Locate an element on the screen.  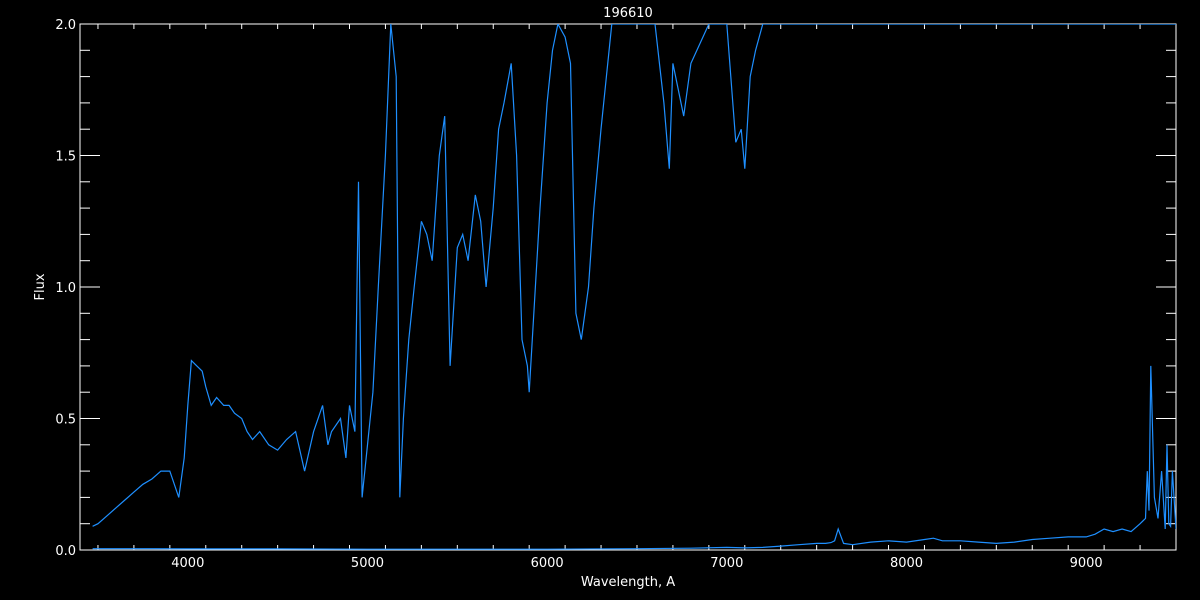
x-axis-label: Wavelength, A is located at coordinates (628, 582).